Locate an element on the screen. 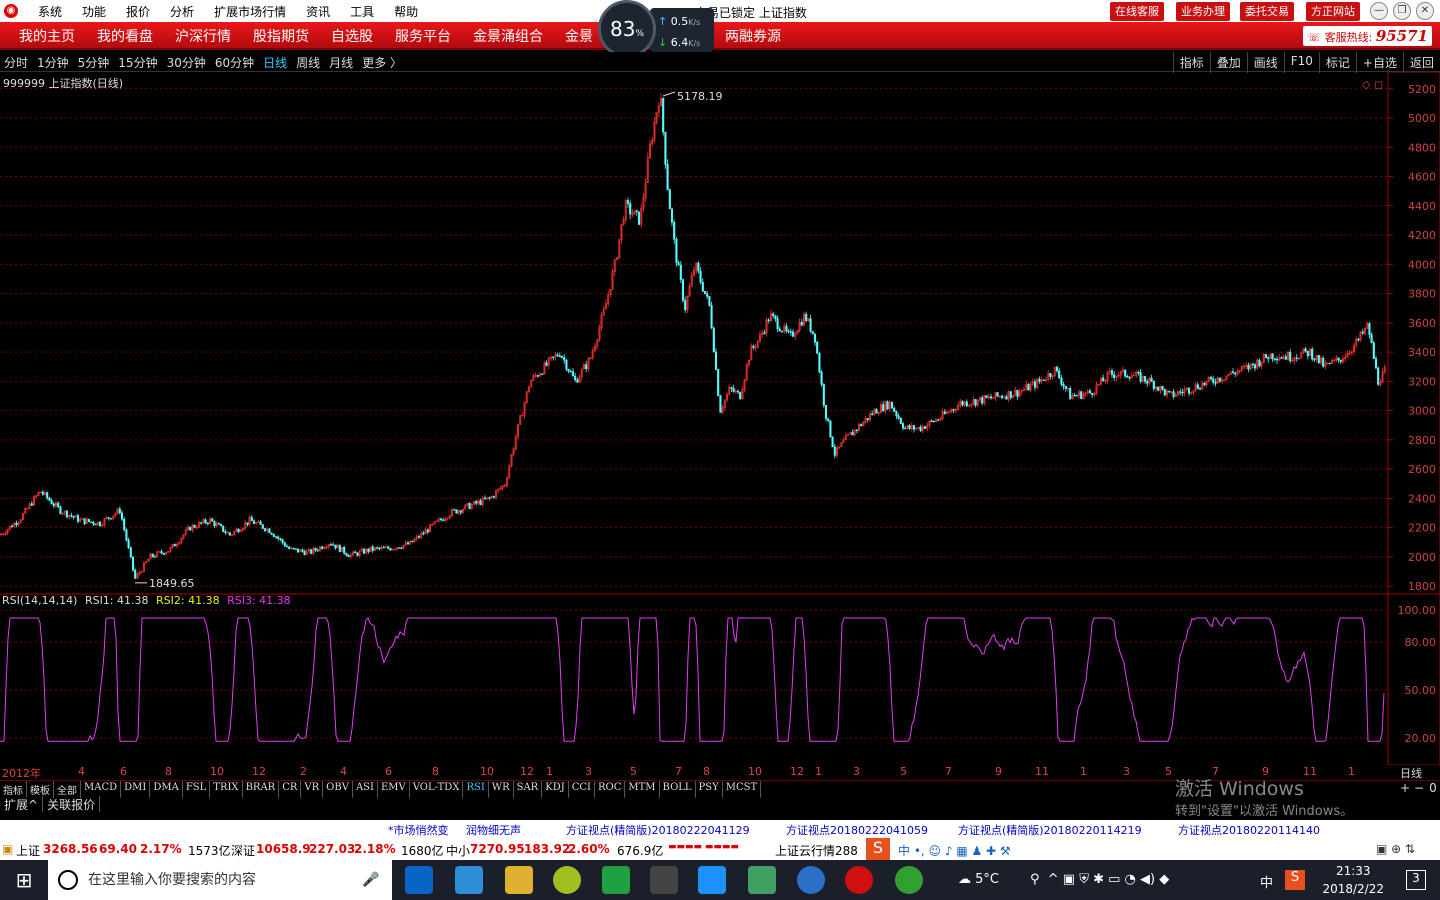 This screenshot has height=900, width=1440. nav-home: 我的主页 is located at coordinates (47, 36).